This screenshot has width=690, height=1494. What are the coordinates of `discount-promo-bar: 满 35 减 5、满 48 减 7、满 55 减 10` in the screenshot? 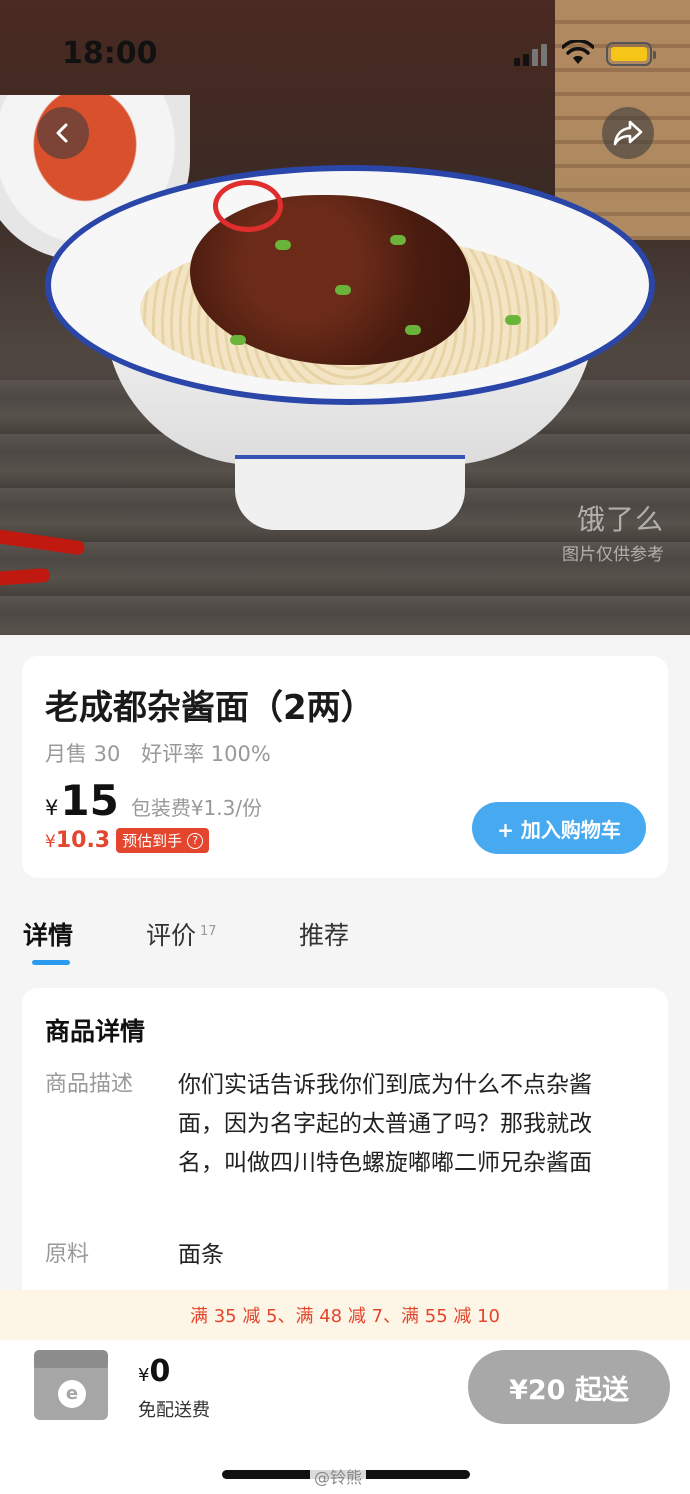 It's located at (345, 1315).